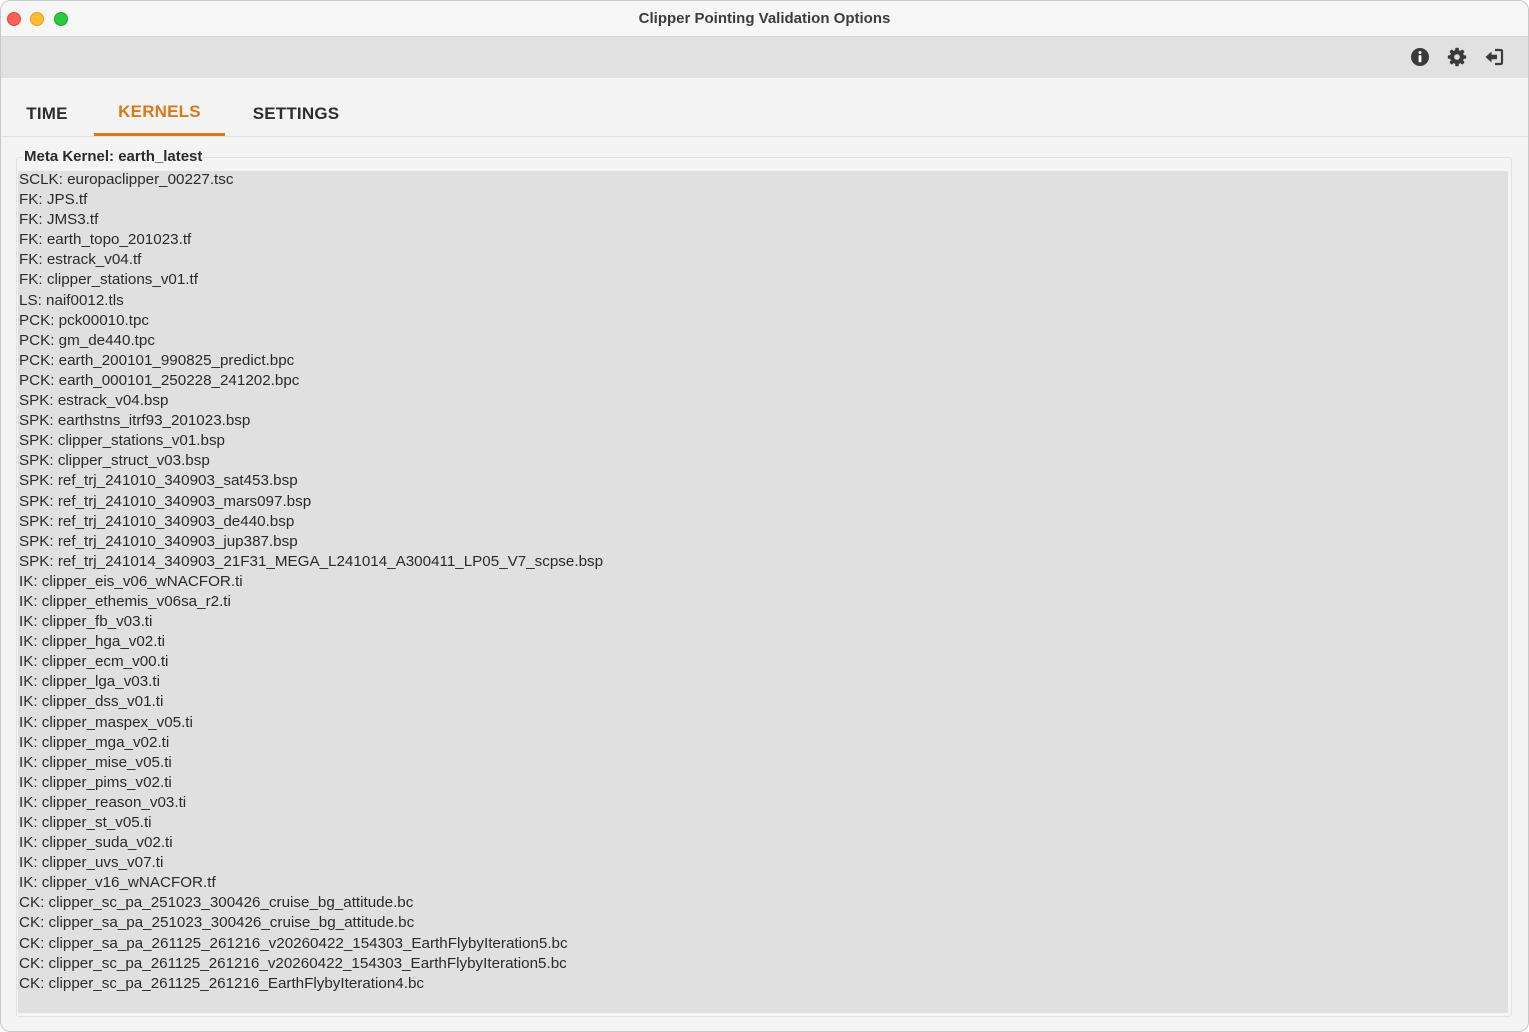 The image size is (1529, 1032). I want to click on kernel-list-item: IK: clipper_eis_v06_wNACFOR.ti, so click(763, 583).